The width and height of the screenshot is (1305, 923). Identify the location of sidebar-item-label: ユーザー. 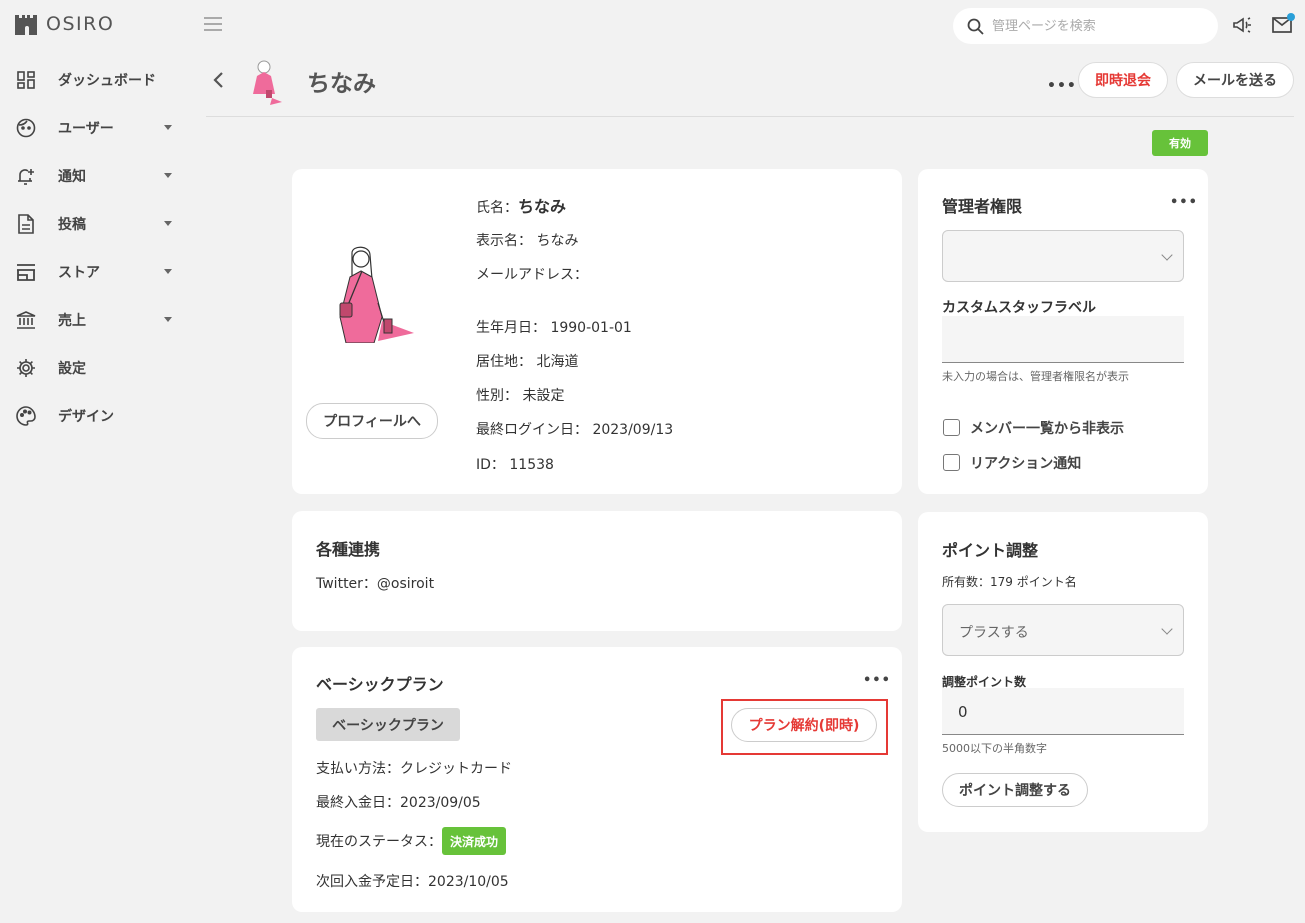
(86, 129).